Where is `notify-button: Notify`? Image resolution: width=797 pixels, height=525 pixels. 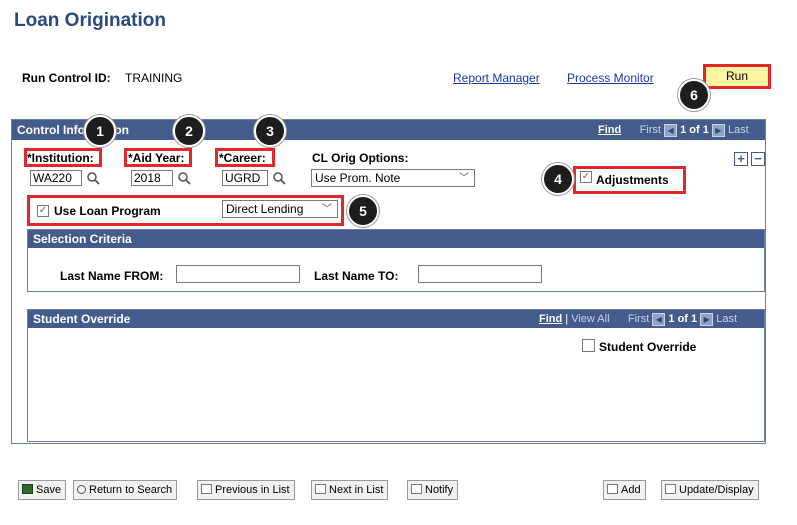 notify-button: Notify is located at coordinates (433, 490).